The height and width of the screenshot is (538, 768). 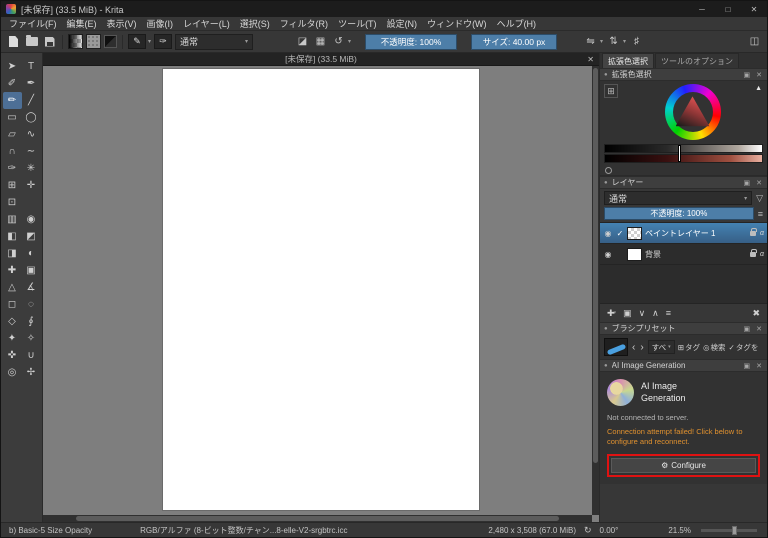 What do you see at coordinates (728, 9) in the screenshot?
I see `maximize-button: □` at bounding box center [728, 9].